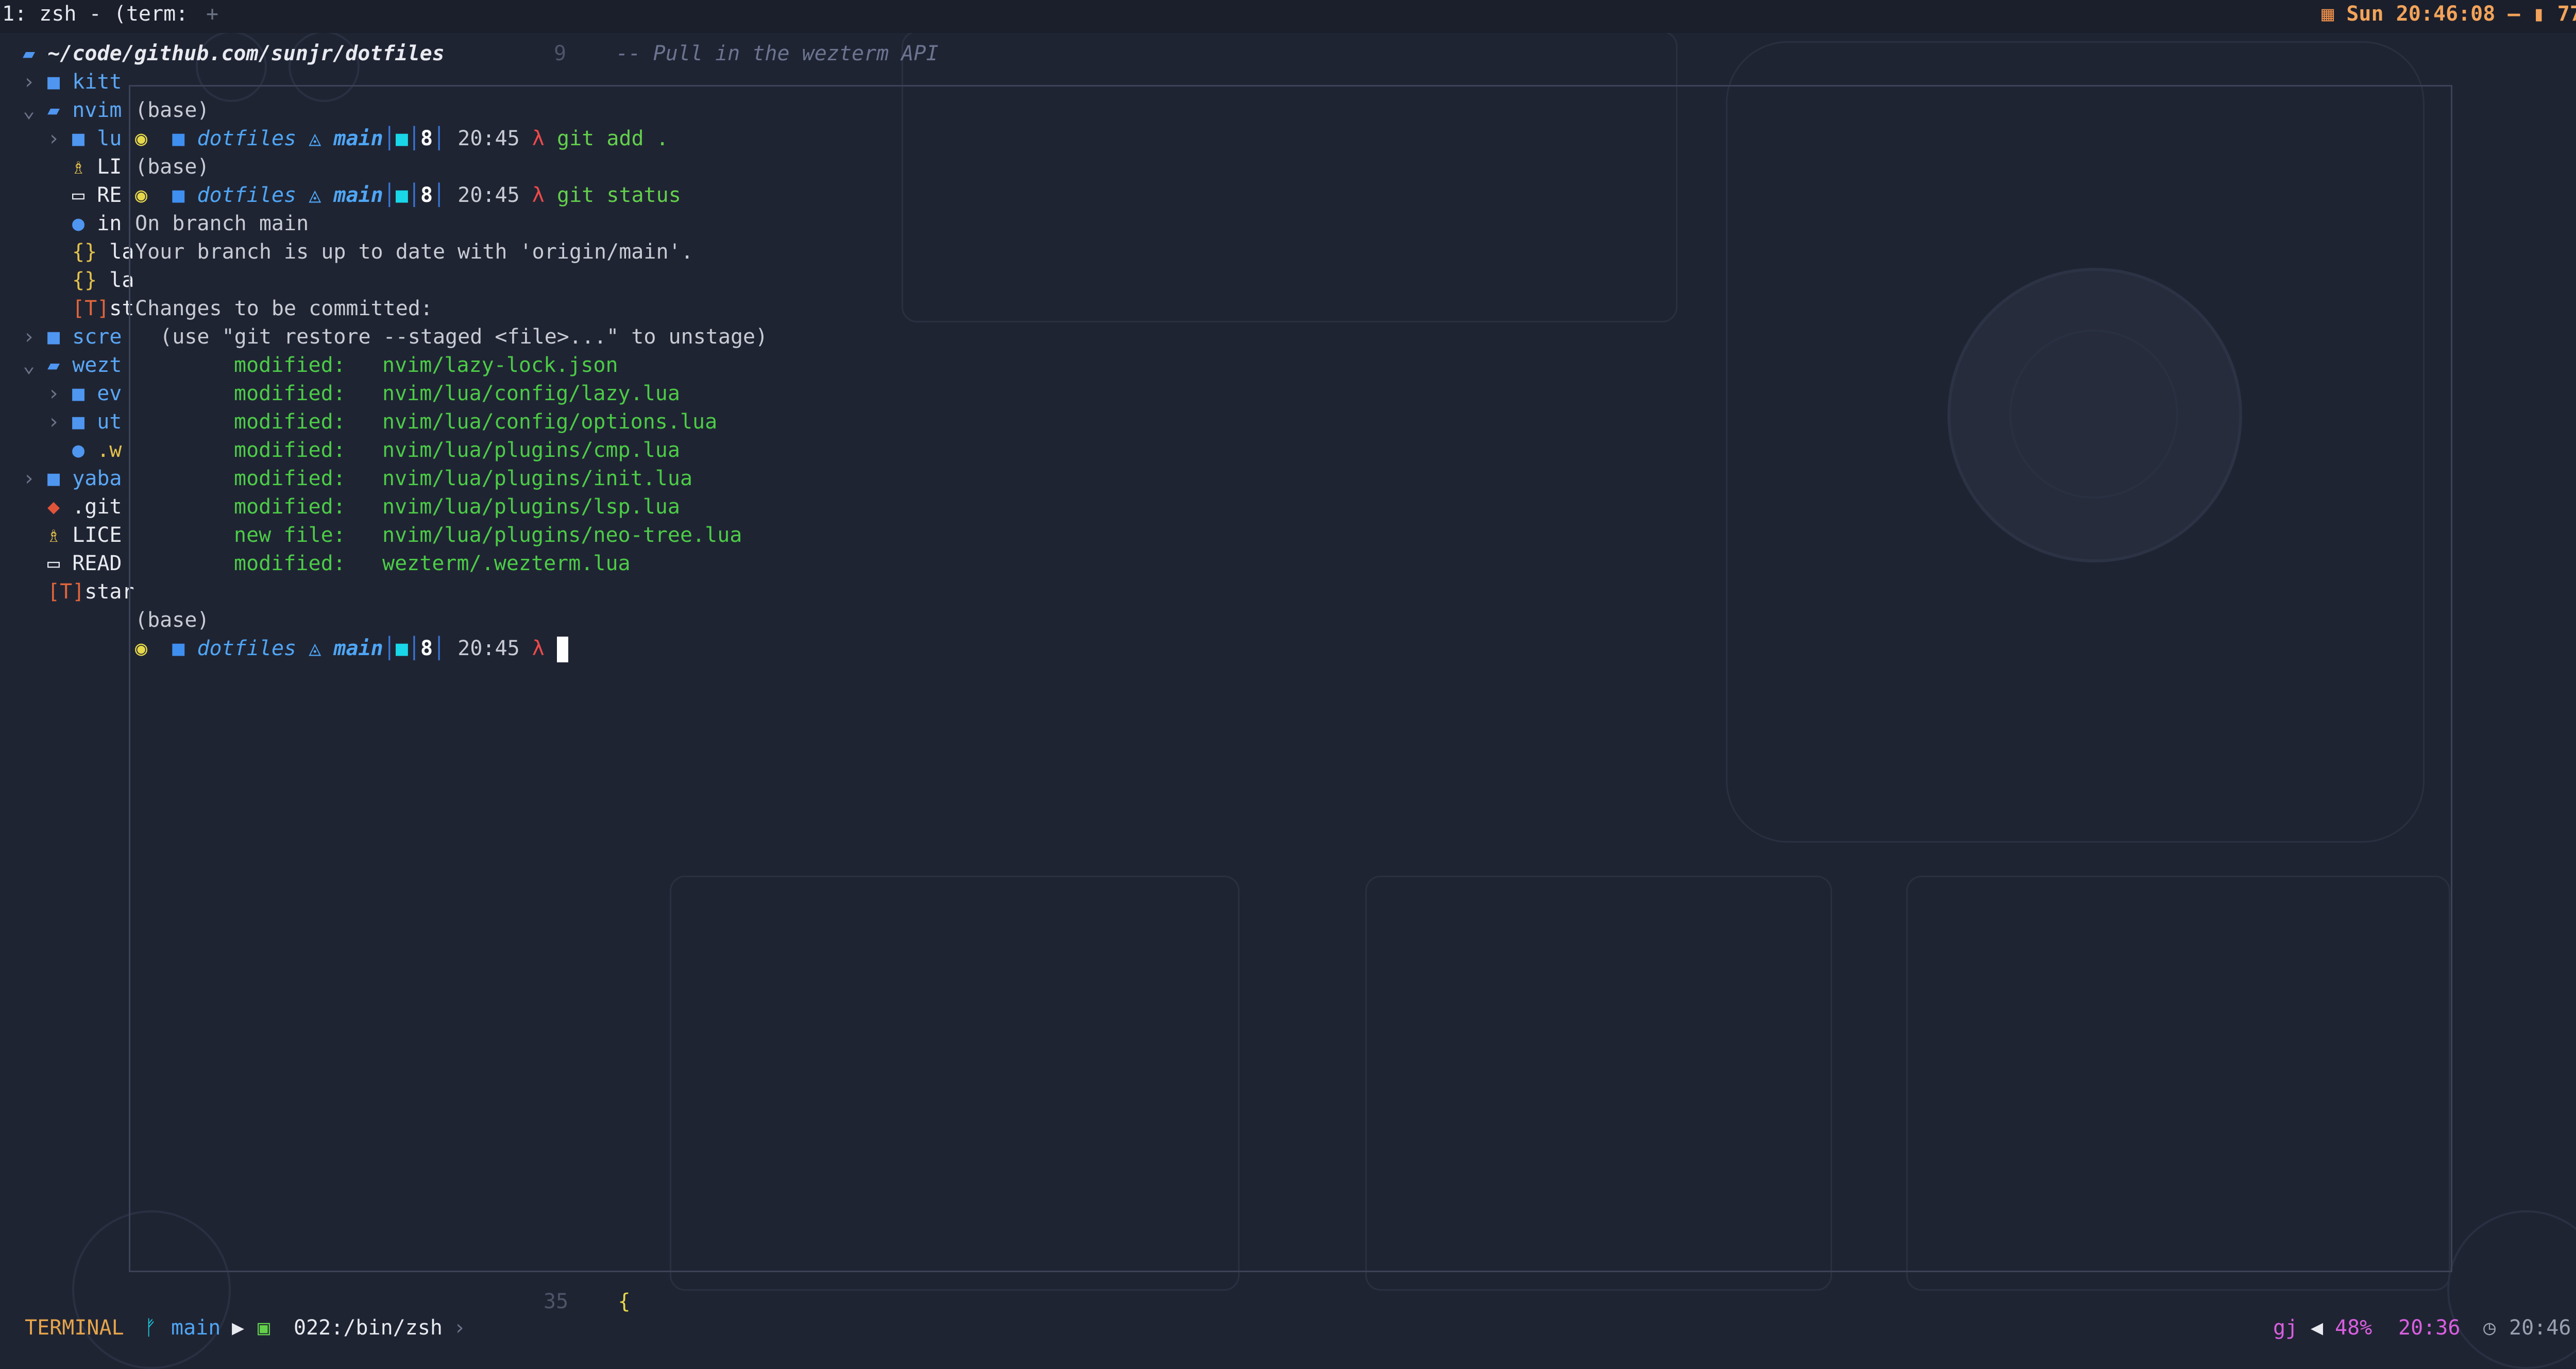 Image resolution: width=2576 pixels, height=1369 pixels. I want to click on file-path: nvim/lazy-lock.json, so click(500, 365).